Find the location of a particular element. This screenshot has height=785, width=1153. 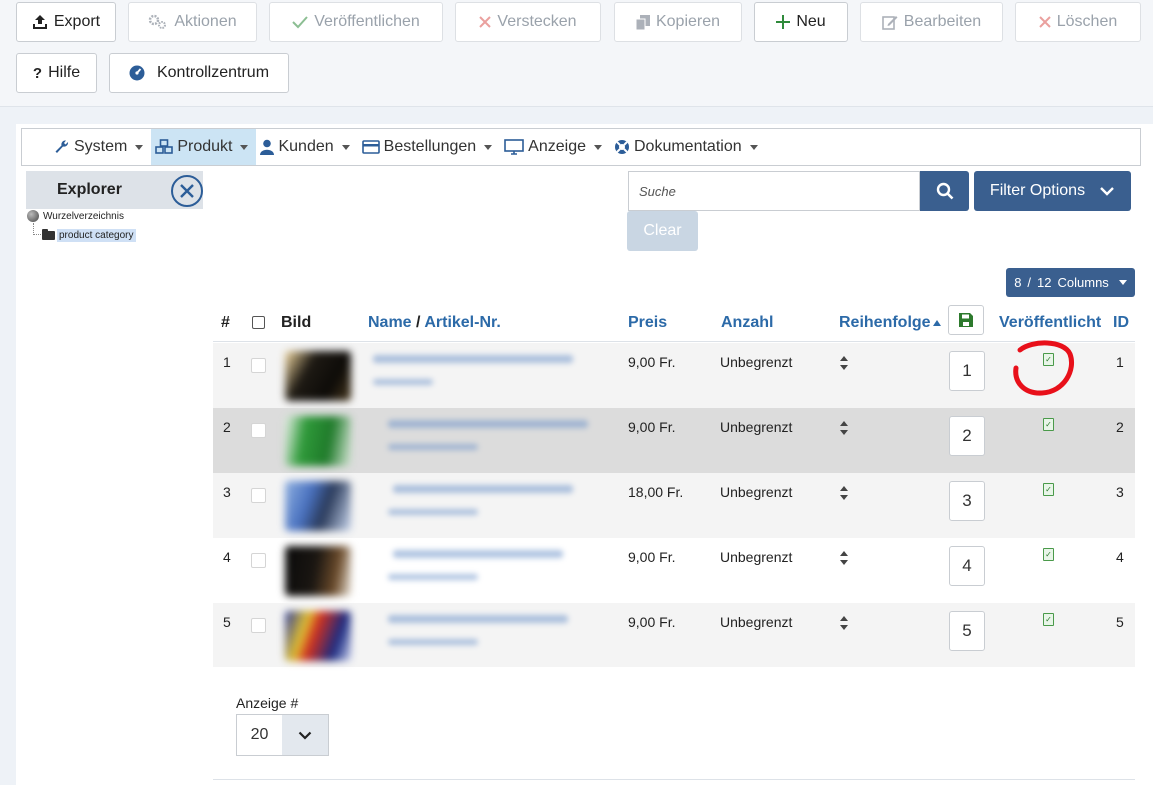

kontrollzentrum-label: Kontrollzentrum is located at coordinates (213, 72).